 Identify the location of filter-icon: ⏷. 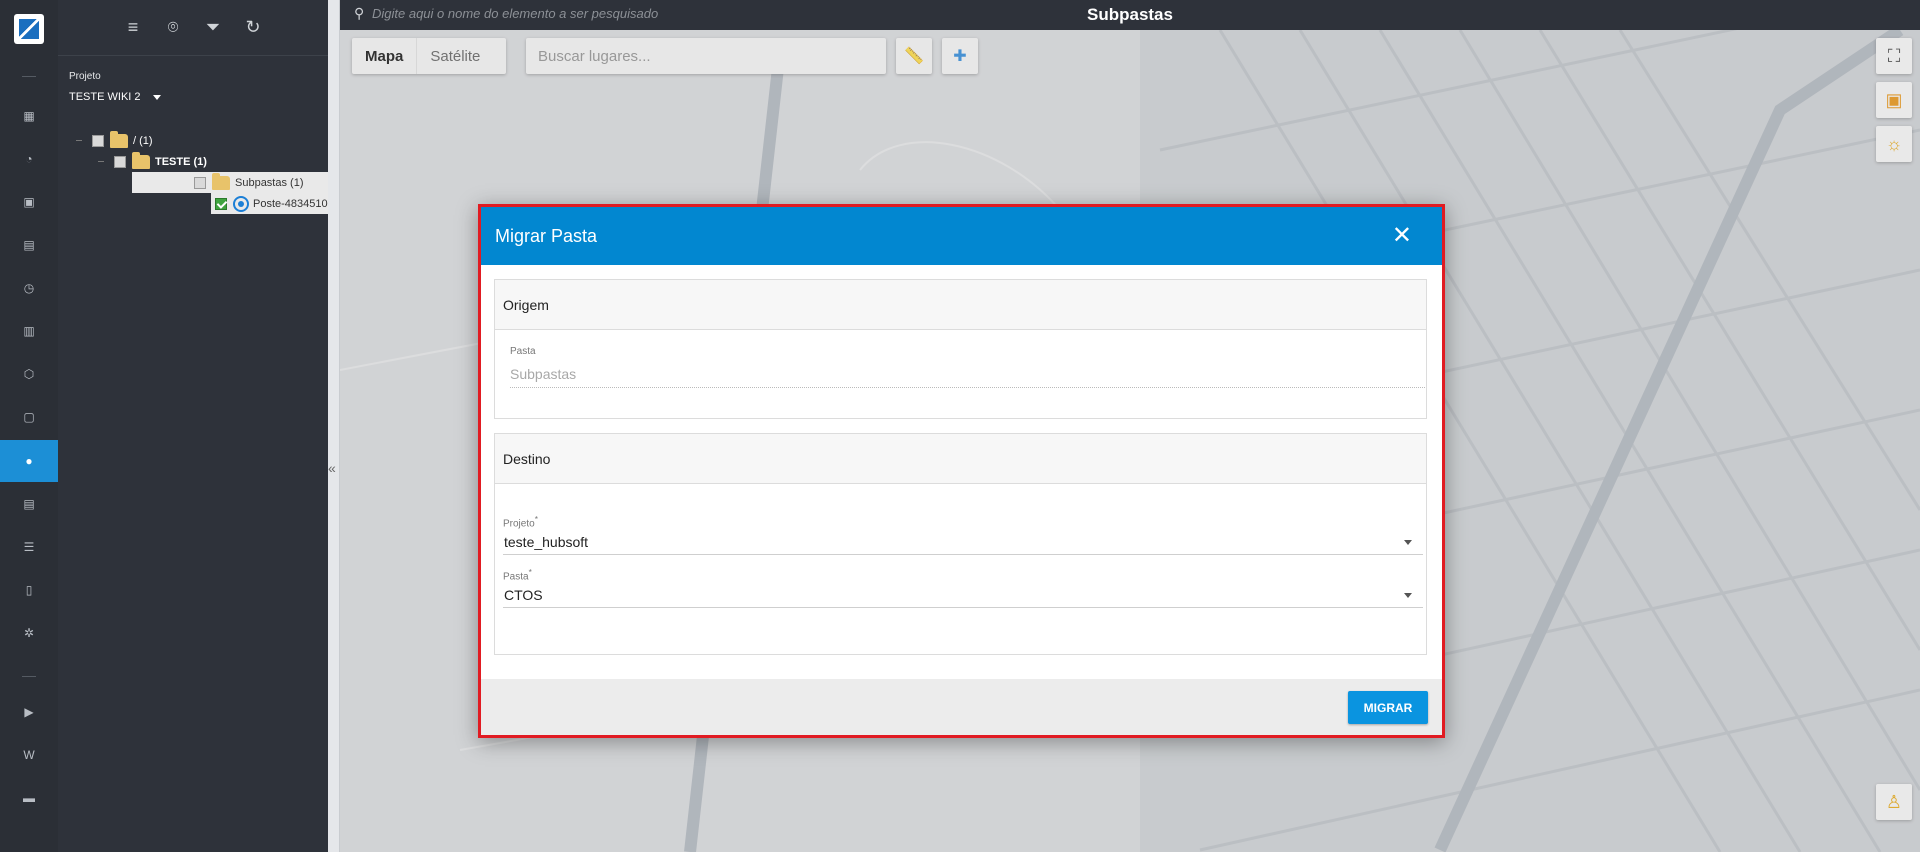
(213, 27).